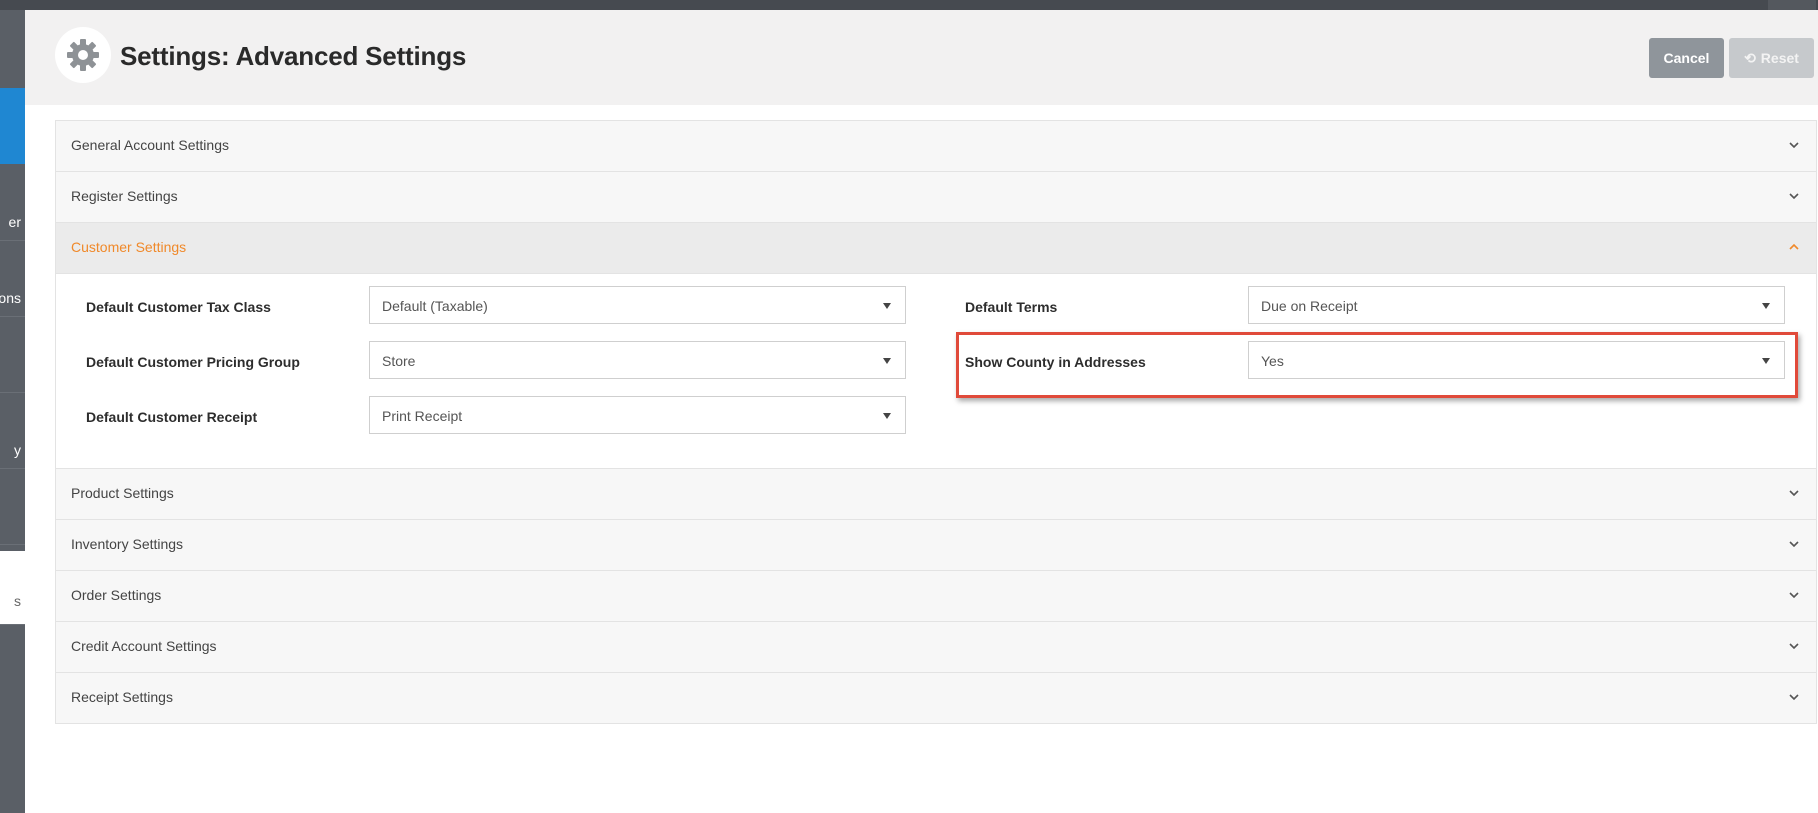 The height and width of the screenshot is (813, 1818). Describe the element at coordinates (1779, 58) in the screenshot. I see `reset-button-label: Reset` at that location.